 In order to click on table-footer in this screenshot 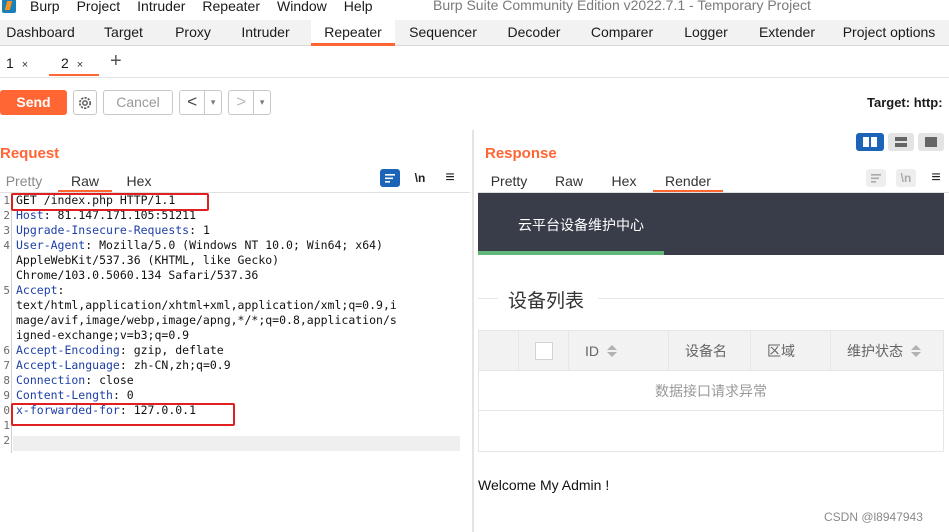, I will do `click(711, 431)`.